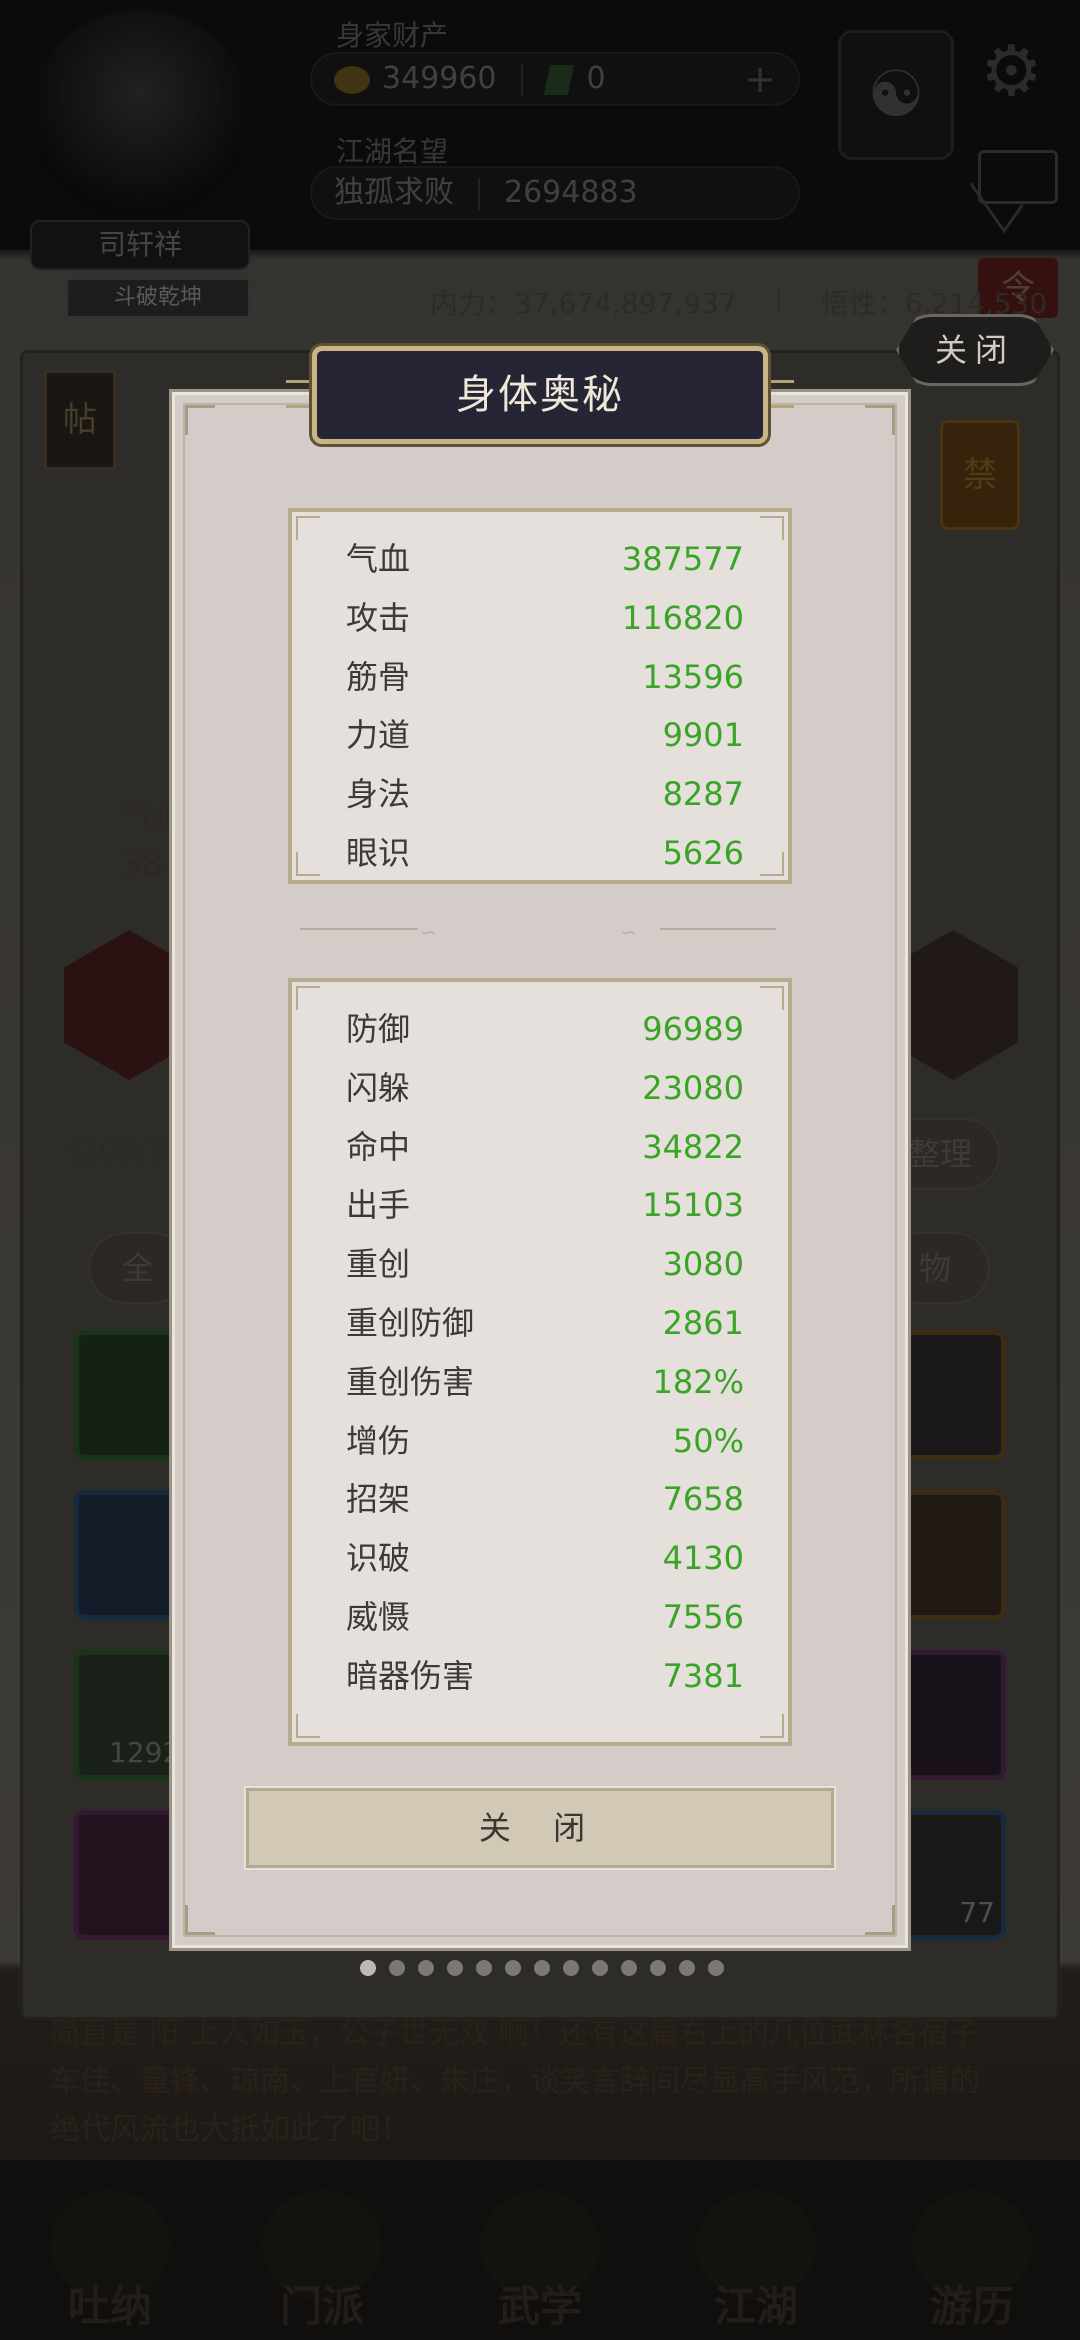 This screenshot has width=1080, height=2340. What do you see at coordinates (703, 1675) in the screenshot?
I see `stat-value: 7381` at bounding box center [703, 1675].